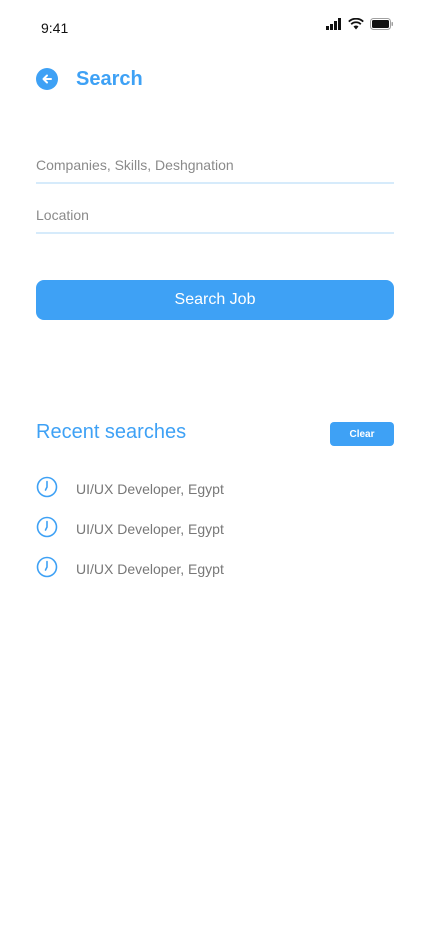 The image size is (430, 932). I want to click on back-button, so click(47, 79).